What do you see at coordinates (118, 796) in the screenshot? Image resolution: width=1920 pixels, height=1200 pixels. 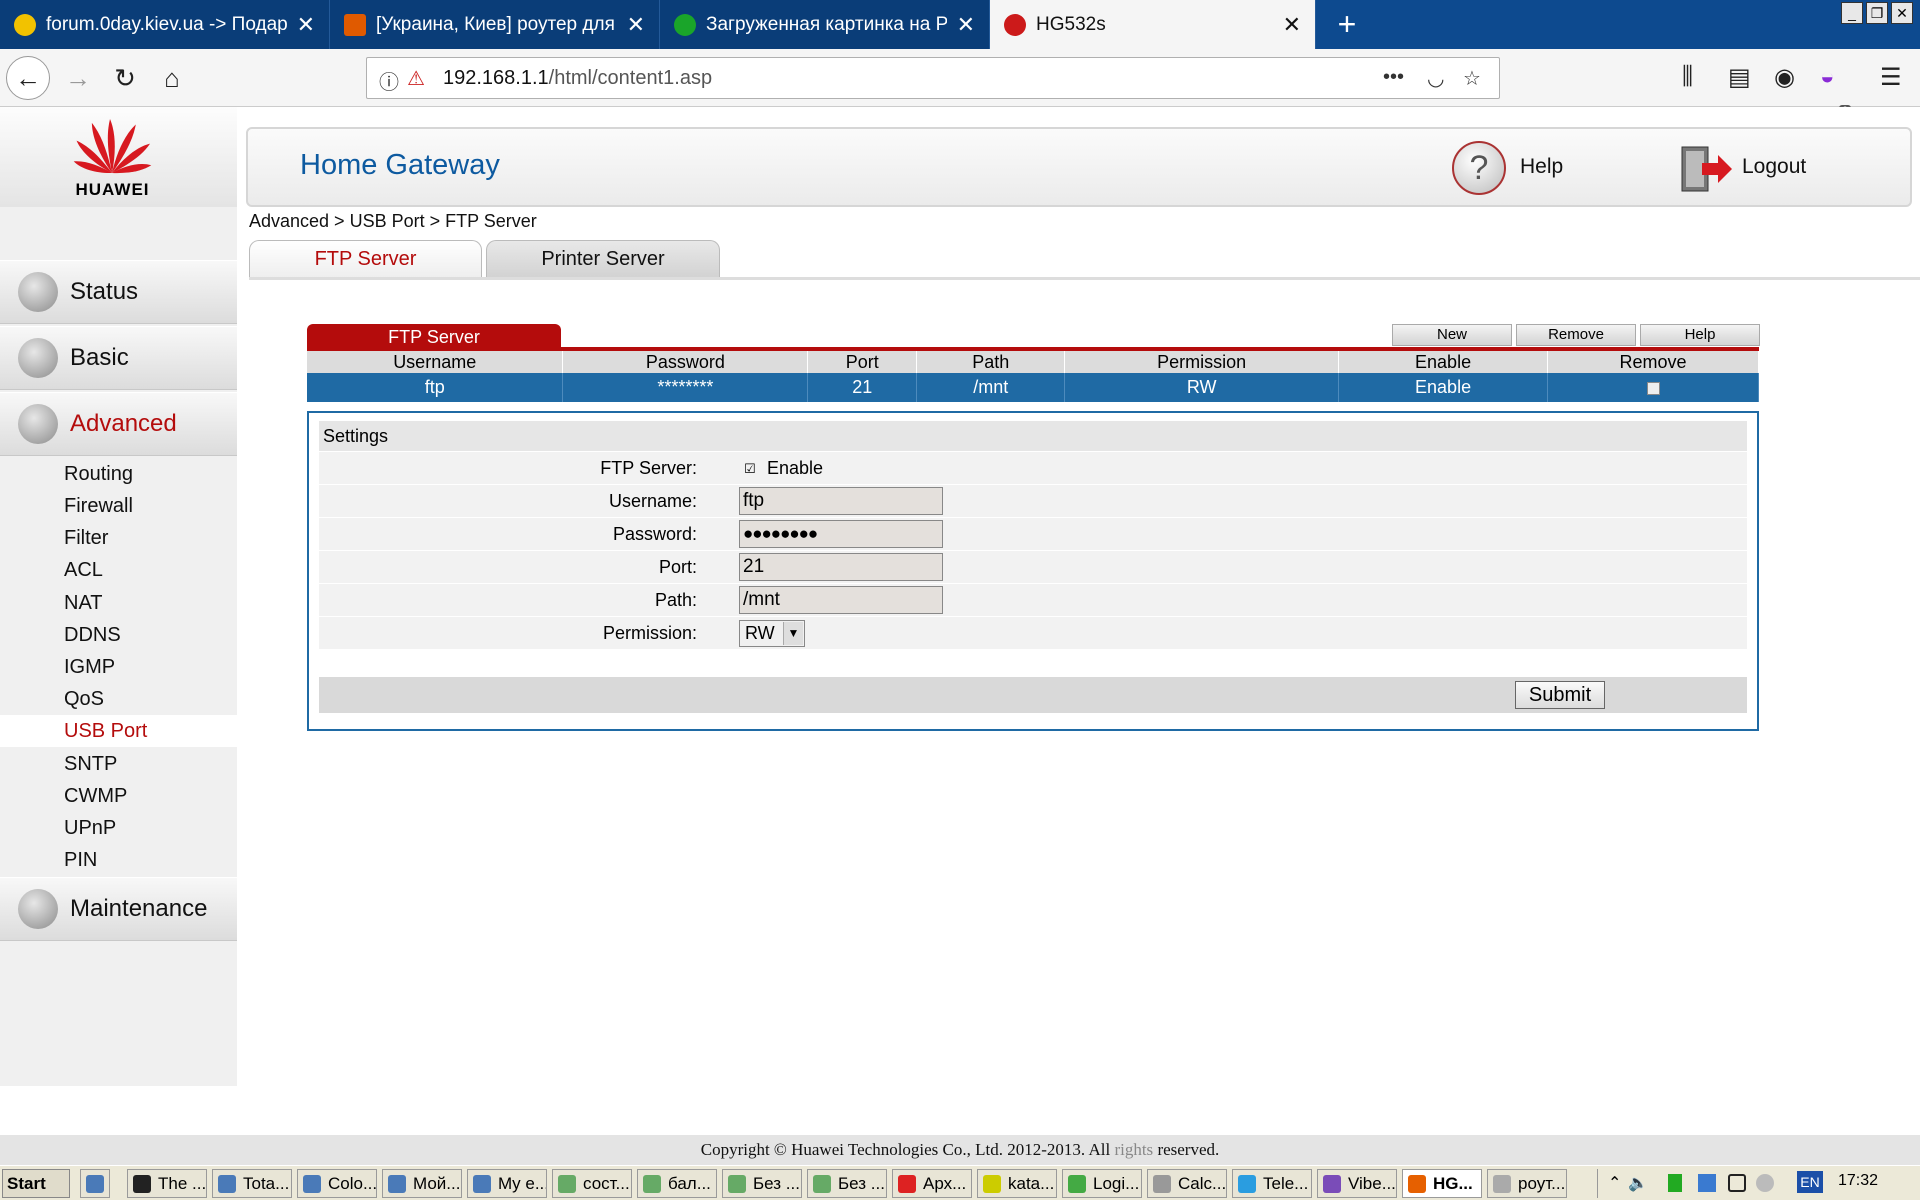 I see `sidebar-item-cwmp: CWMP` at bounding box center [118, 796].